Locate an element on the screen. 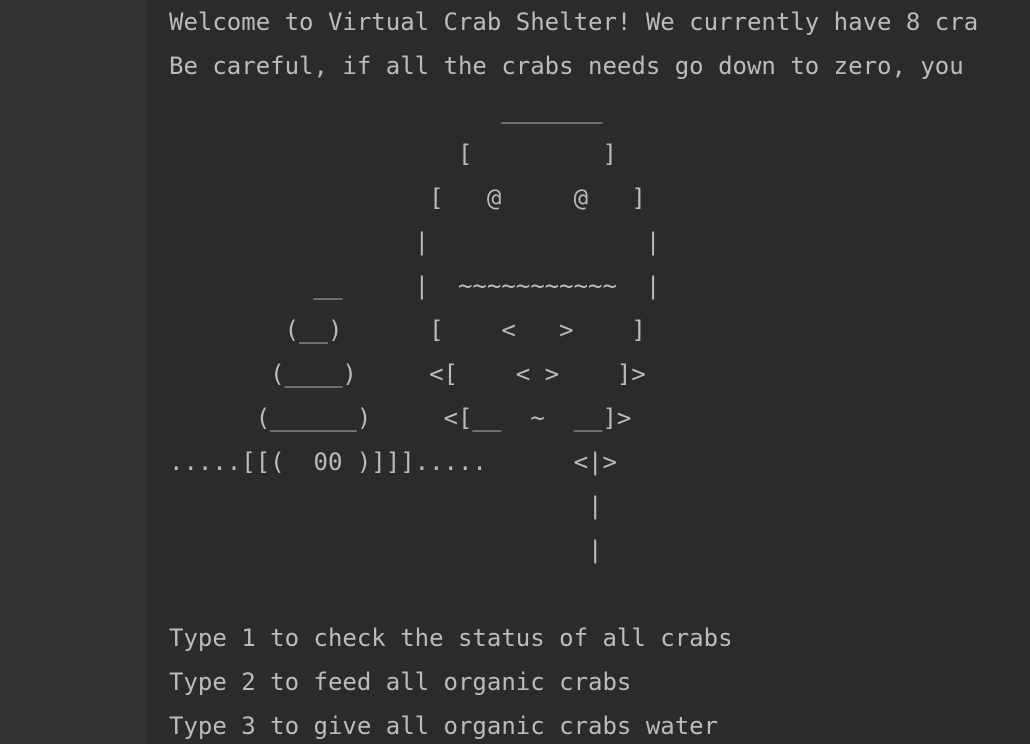  ascii-art-line: | | is located at coordinates (415, 242).